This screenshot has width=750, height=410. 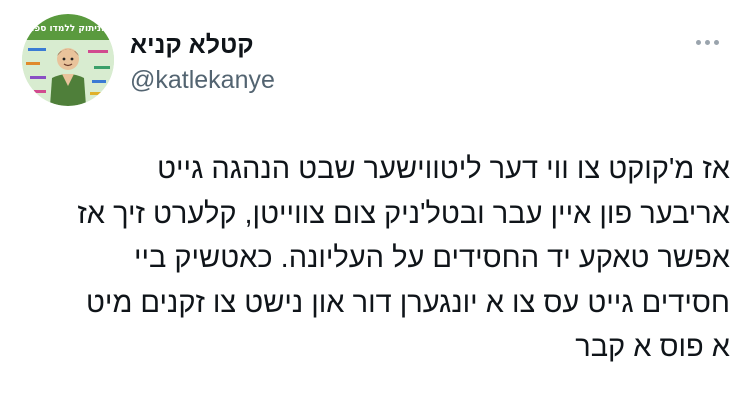 What do you see at coordinates (202, 80) in the screenshot?
I see `user-handle: @katlekanye` at bounding box center [202, 80].